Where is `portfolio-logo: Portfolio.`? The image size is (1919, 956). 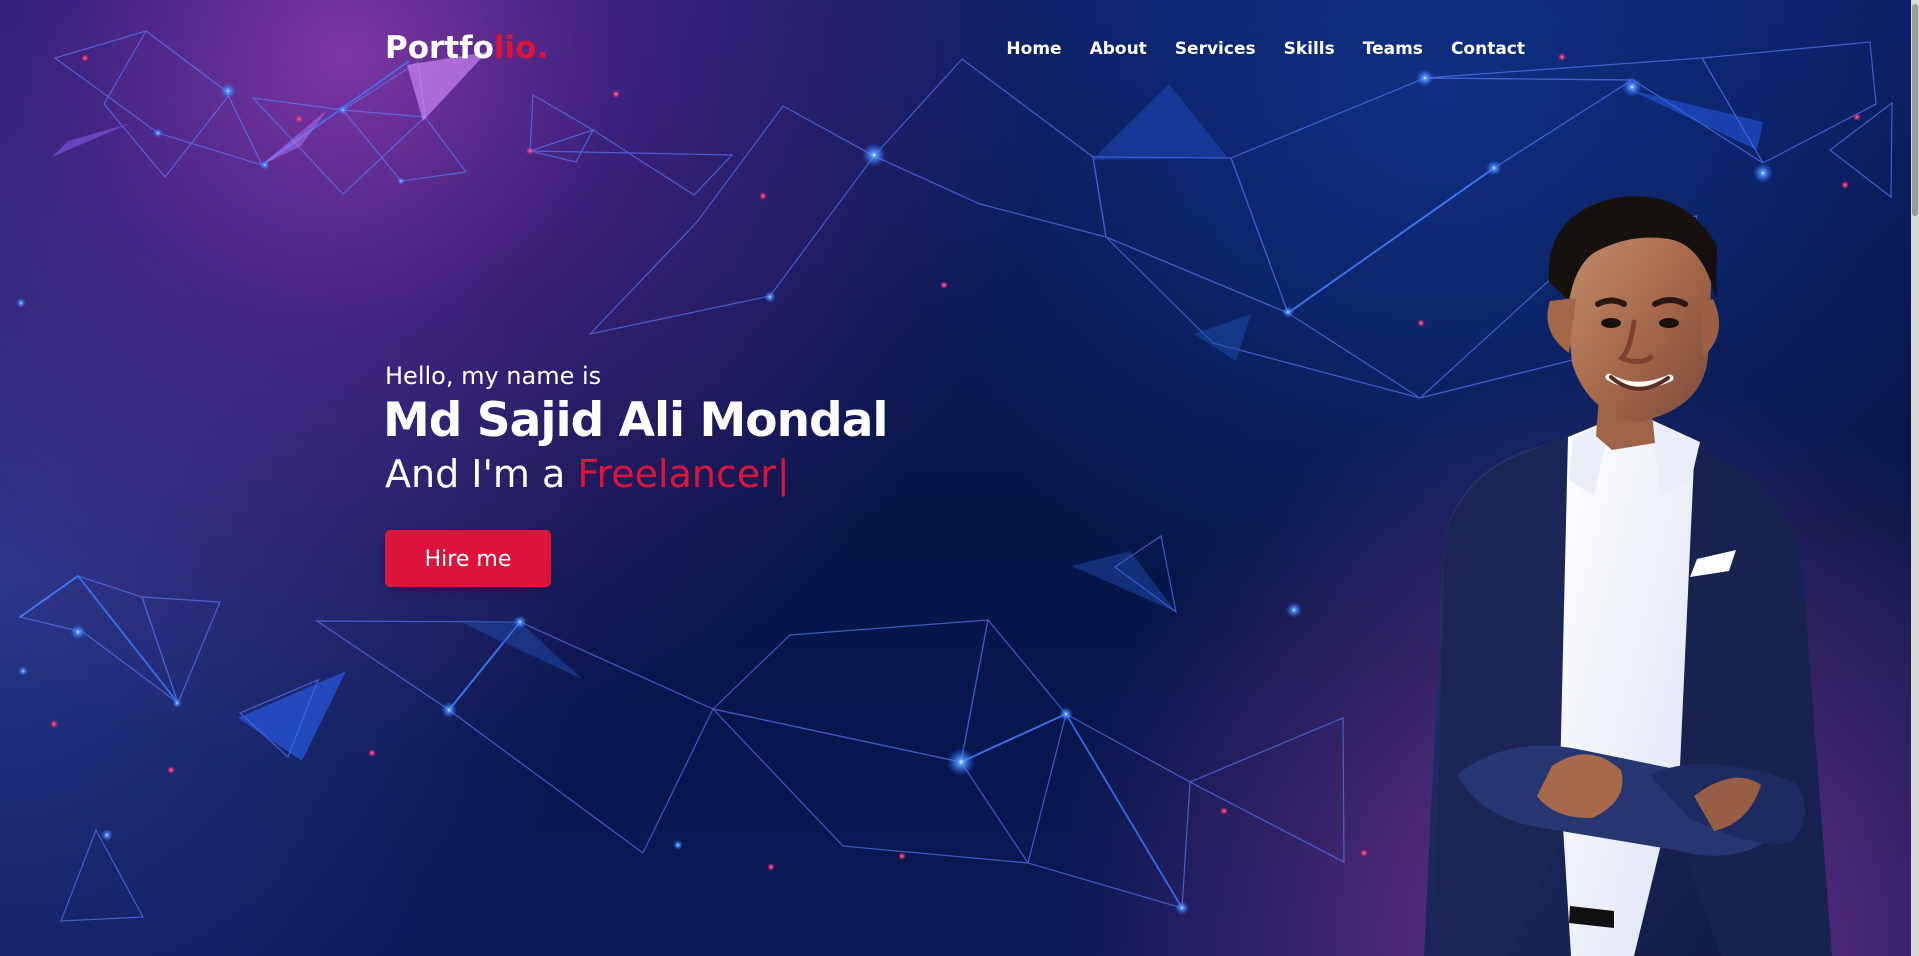
portfolio-logo: Portfolio. is located at coordinates (467, 47).